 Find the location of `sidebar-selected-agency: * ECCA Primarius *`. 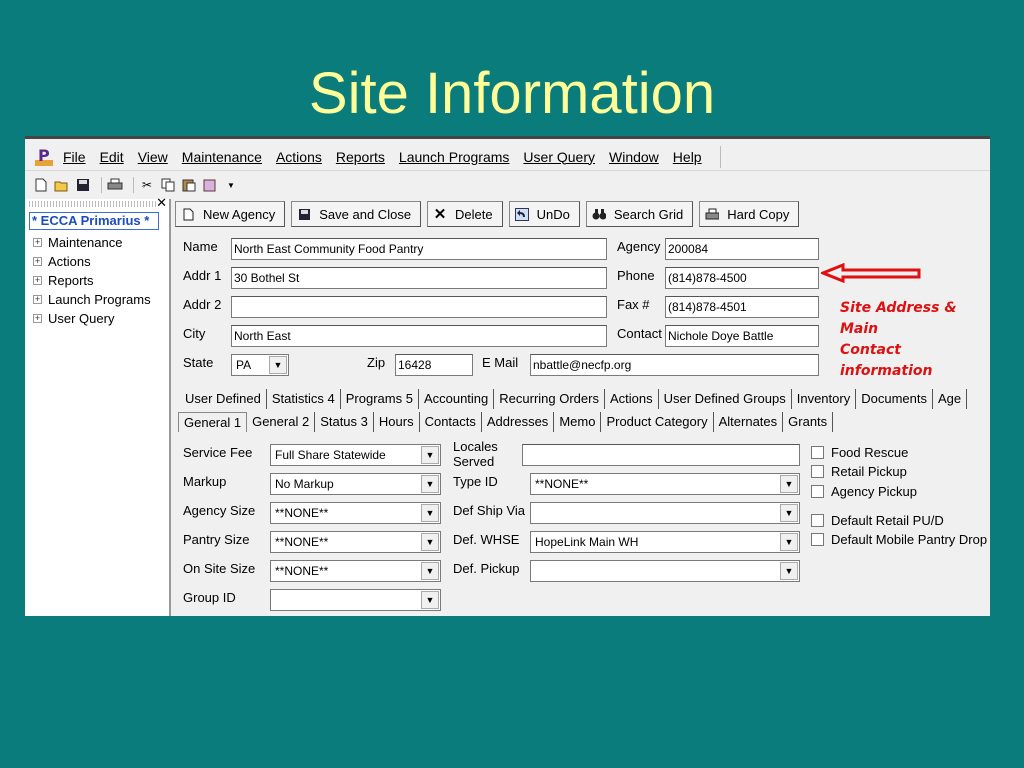

sidebar-selected-agency: * ECCA Primarius * is located at coordinates (94, 221).